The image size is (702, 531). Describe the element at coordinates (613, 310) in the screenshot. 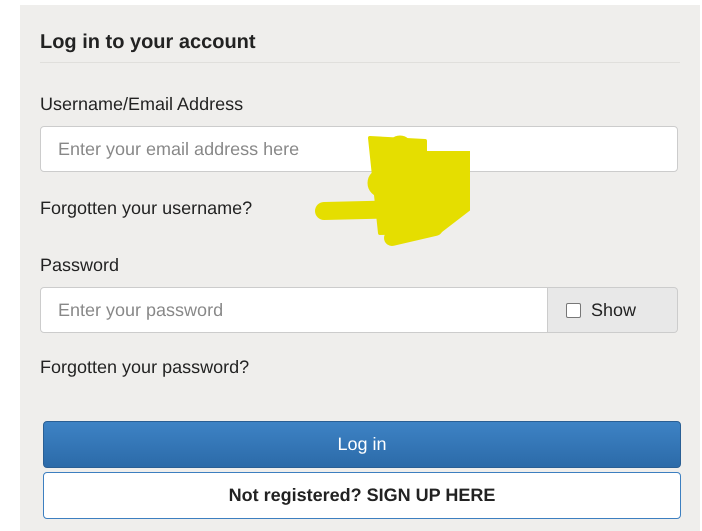

I see `show-password-toggle: Show` at that location.